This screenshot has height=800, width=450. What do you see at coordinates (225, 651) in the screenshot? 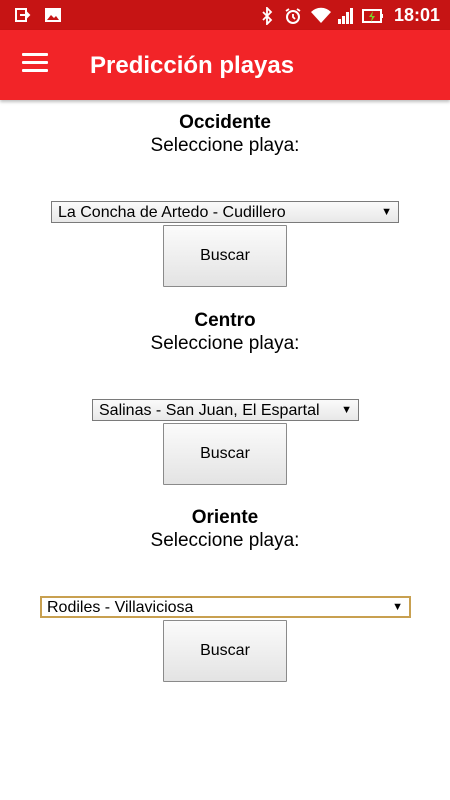
I see `buscar-button-oriente: Buscar` at bounding box center [225, 651].